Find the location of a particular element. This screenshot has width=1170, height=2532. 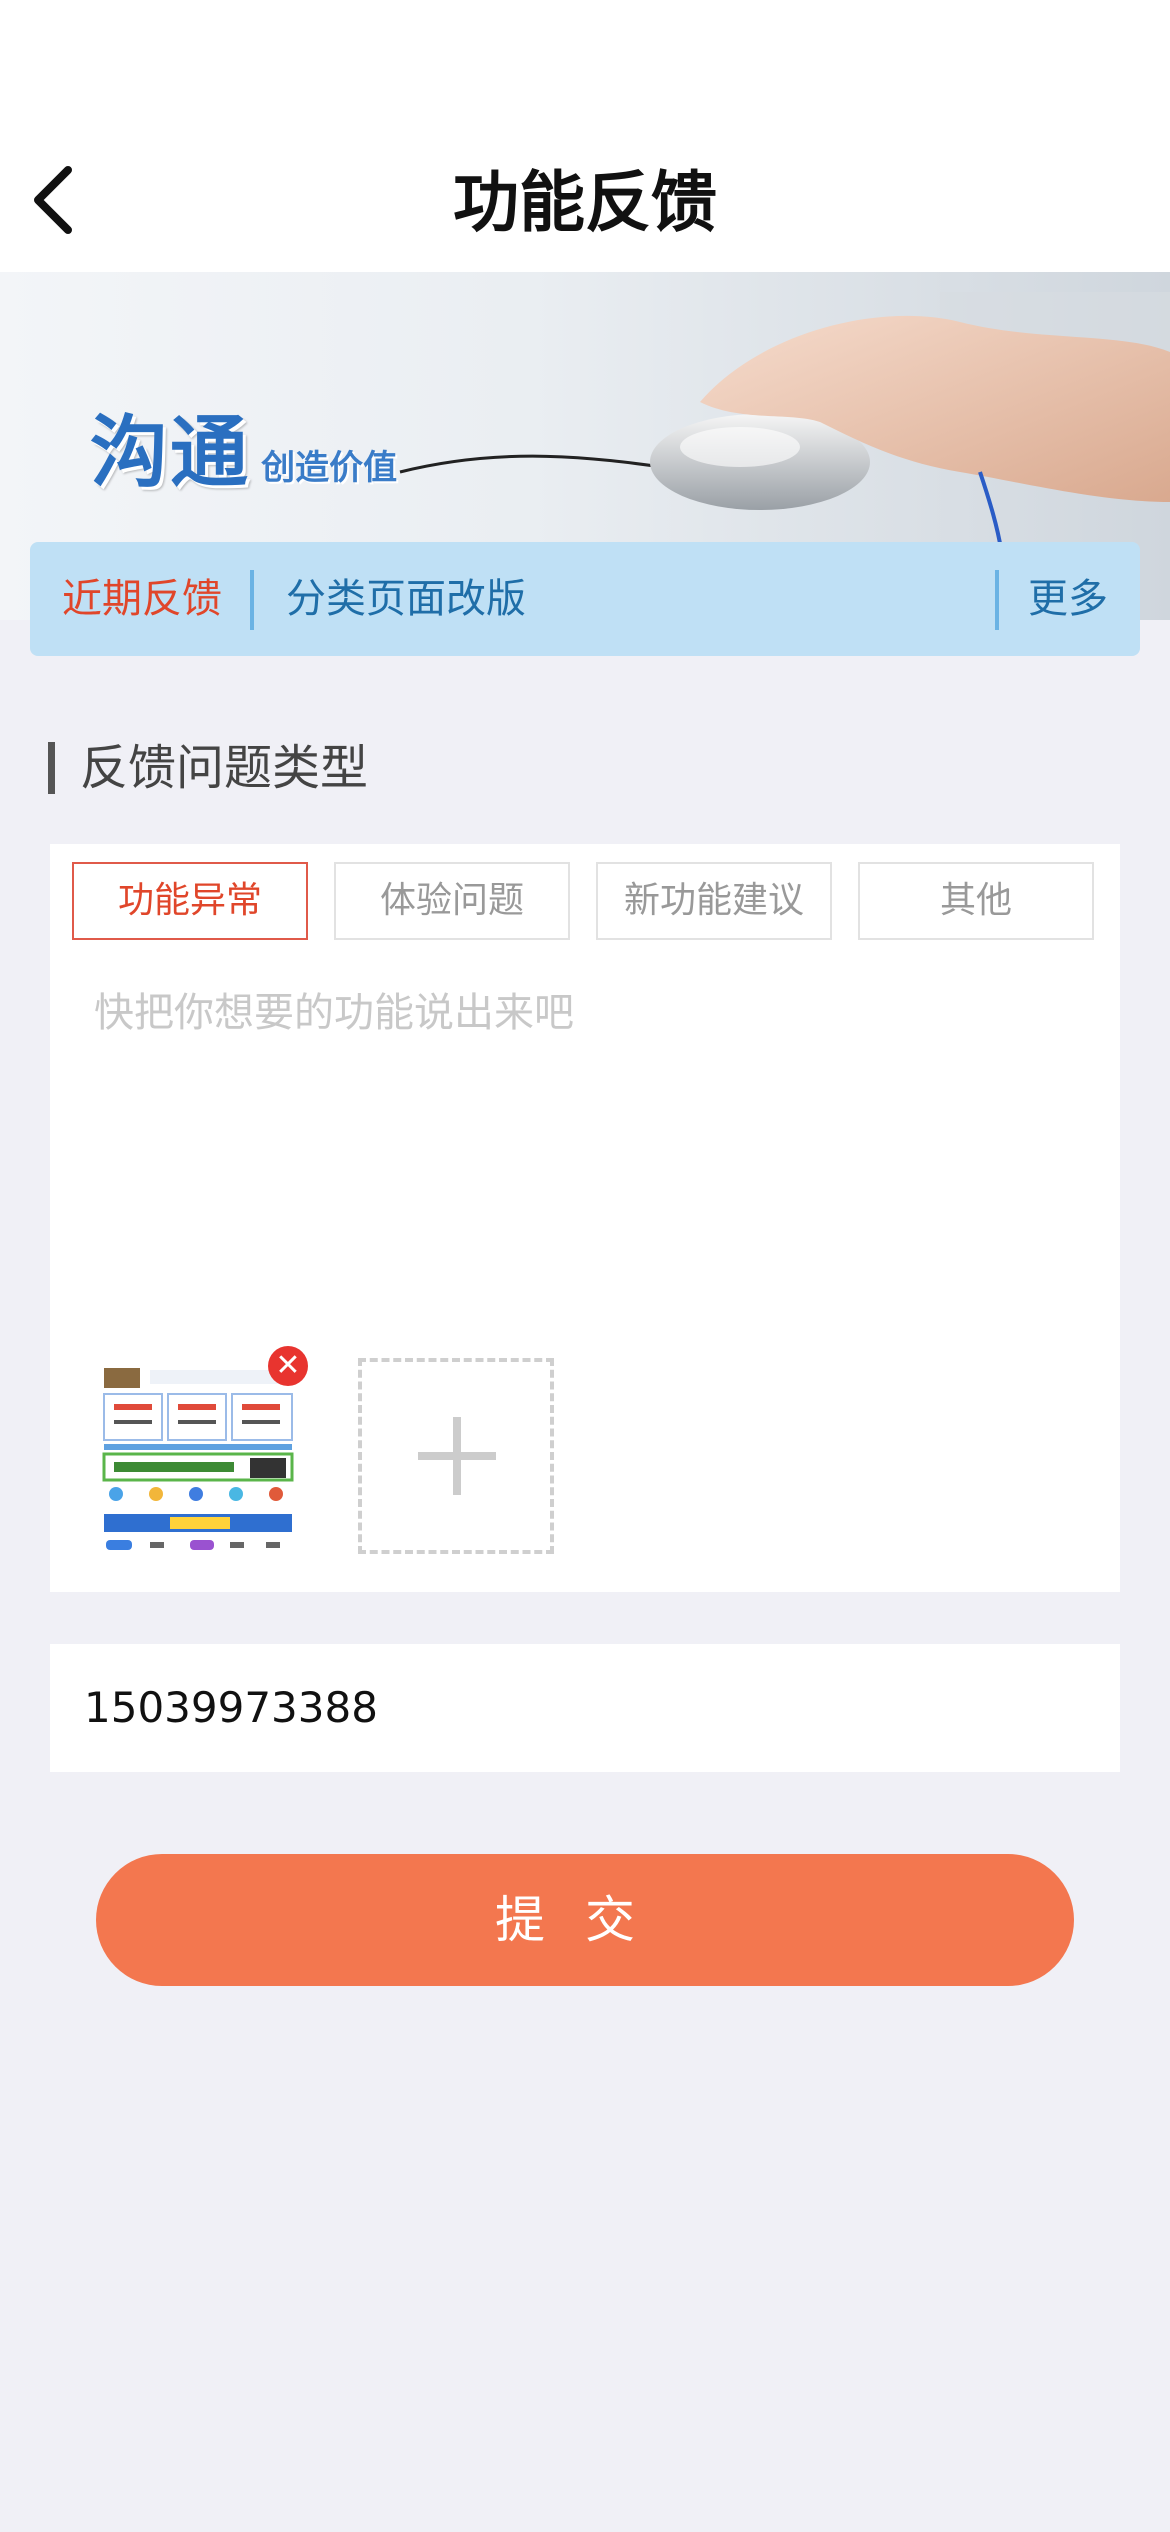

banner-sub-text: 创造价值 is located at coordinates (329, 468).